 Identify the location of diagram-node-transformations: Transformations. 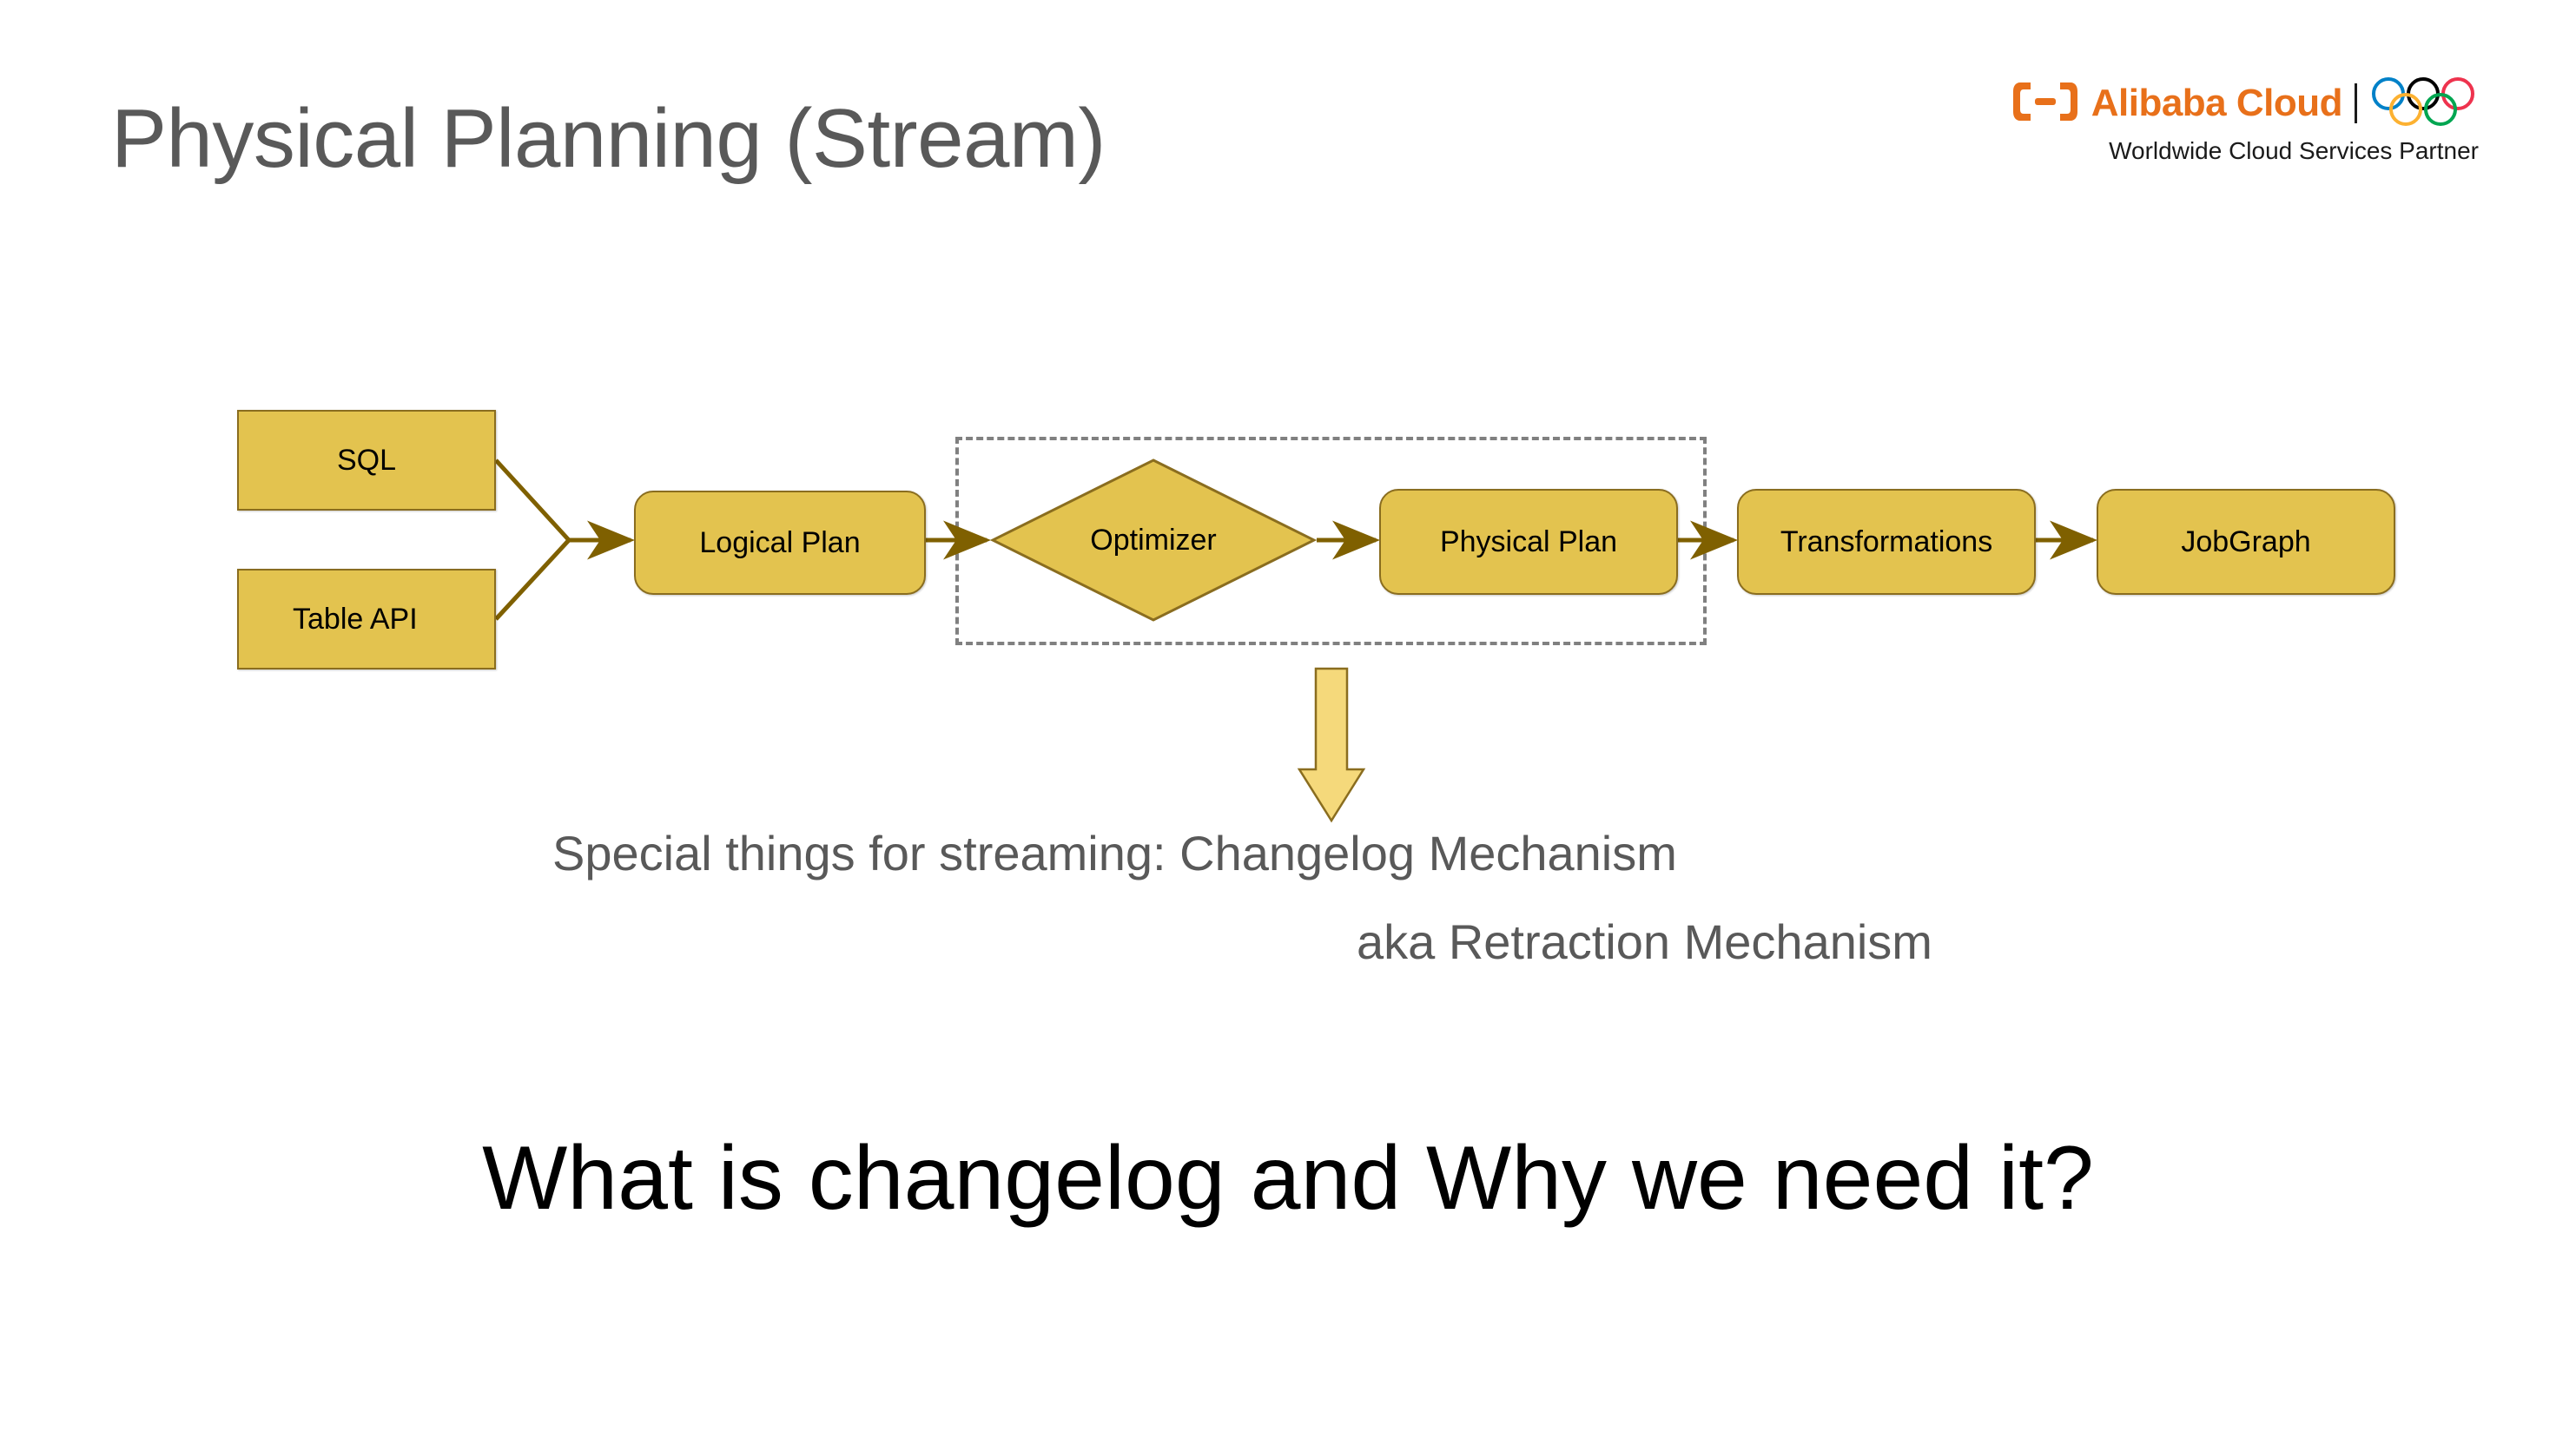
(1887, 542).